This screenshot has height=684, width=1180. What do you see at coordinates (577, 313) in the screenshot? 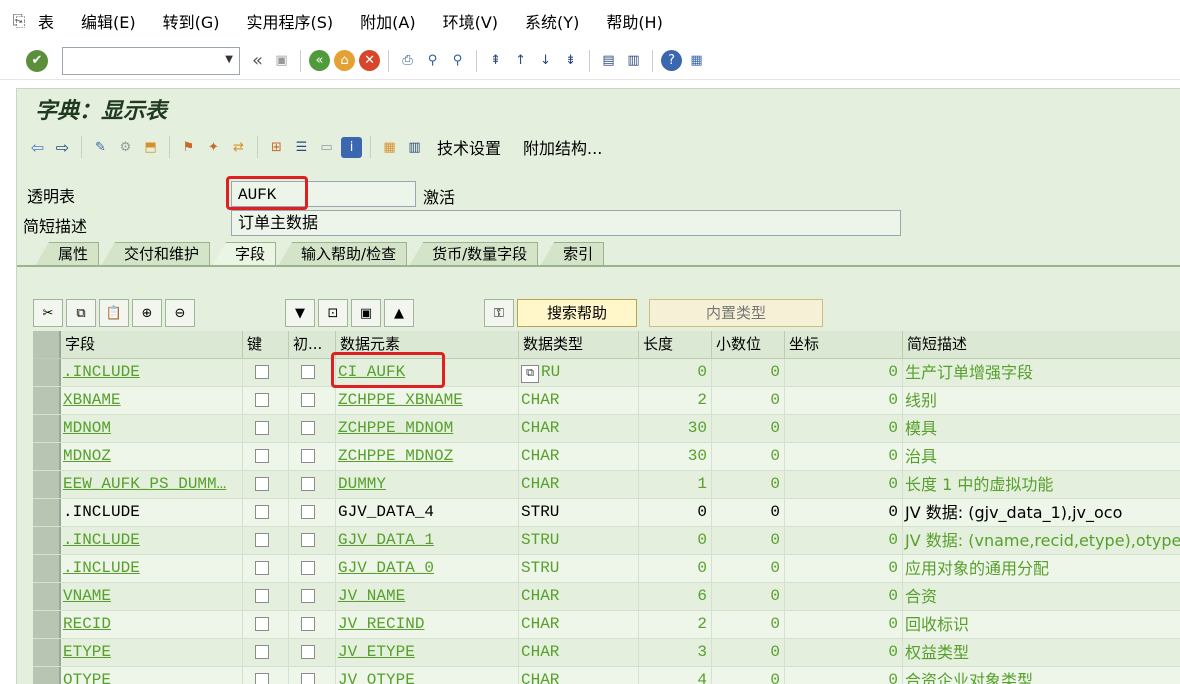
I see `search-help-button: 搜索帮助` at bounding box center [577, 313].